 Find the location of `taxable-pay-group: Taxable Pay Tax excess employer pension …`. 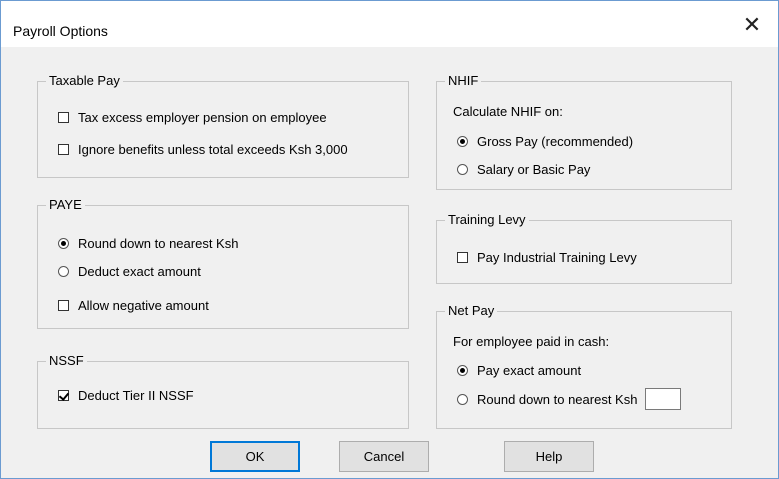

taxable-pay-group: Taxable Pay Tax excess employer pension … is located at coordinates (223, 125).